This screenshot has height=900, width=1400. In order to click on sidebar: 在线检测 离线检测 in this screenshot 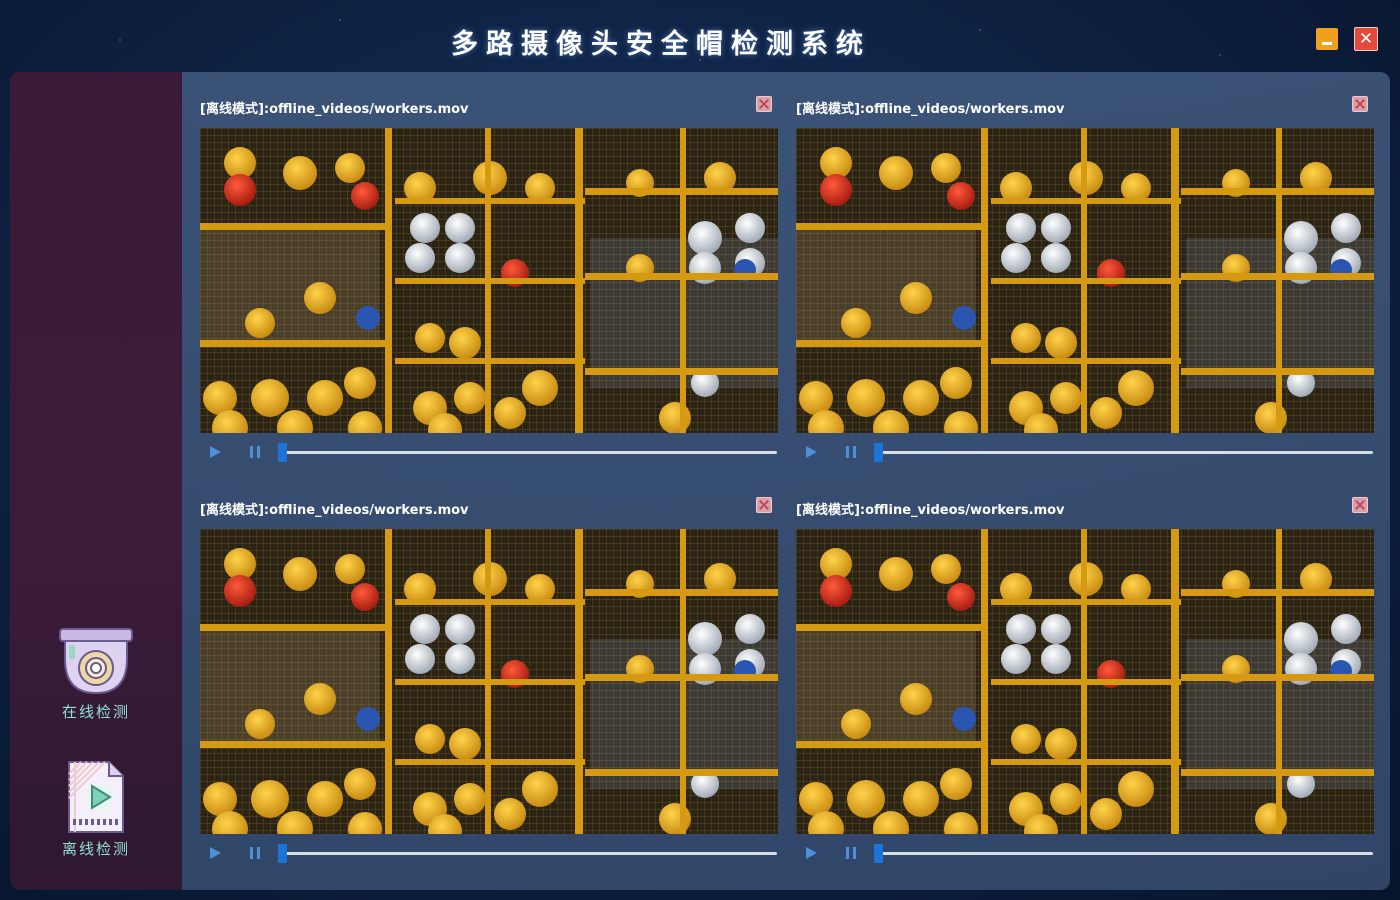, I will do `click(96, 481)`.